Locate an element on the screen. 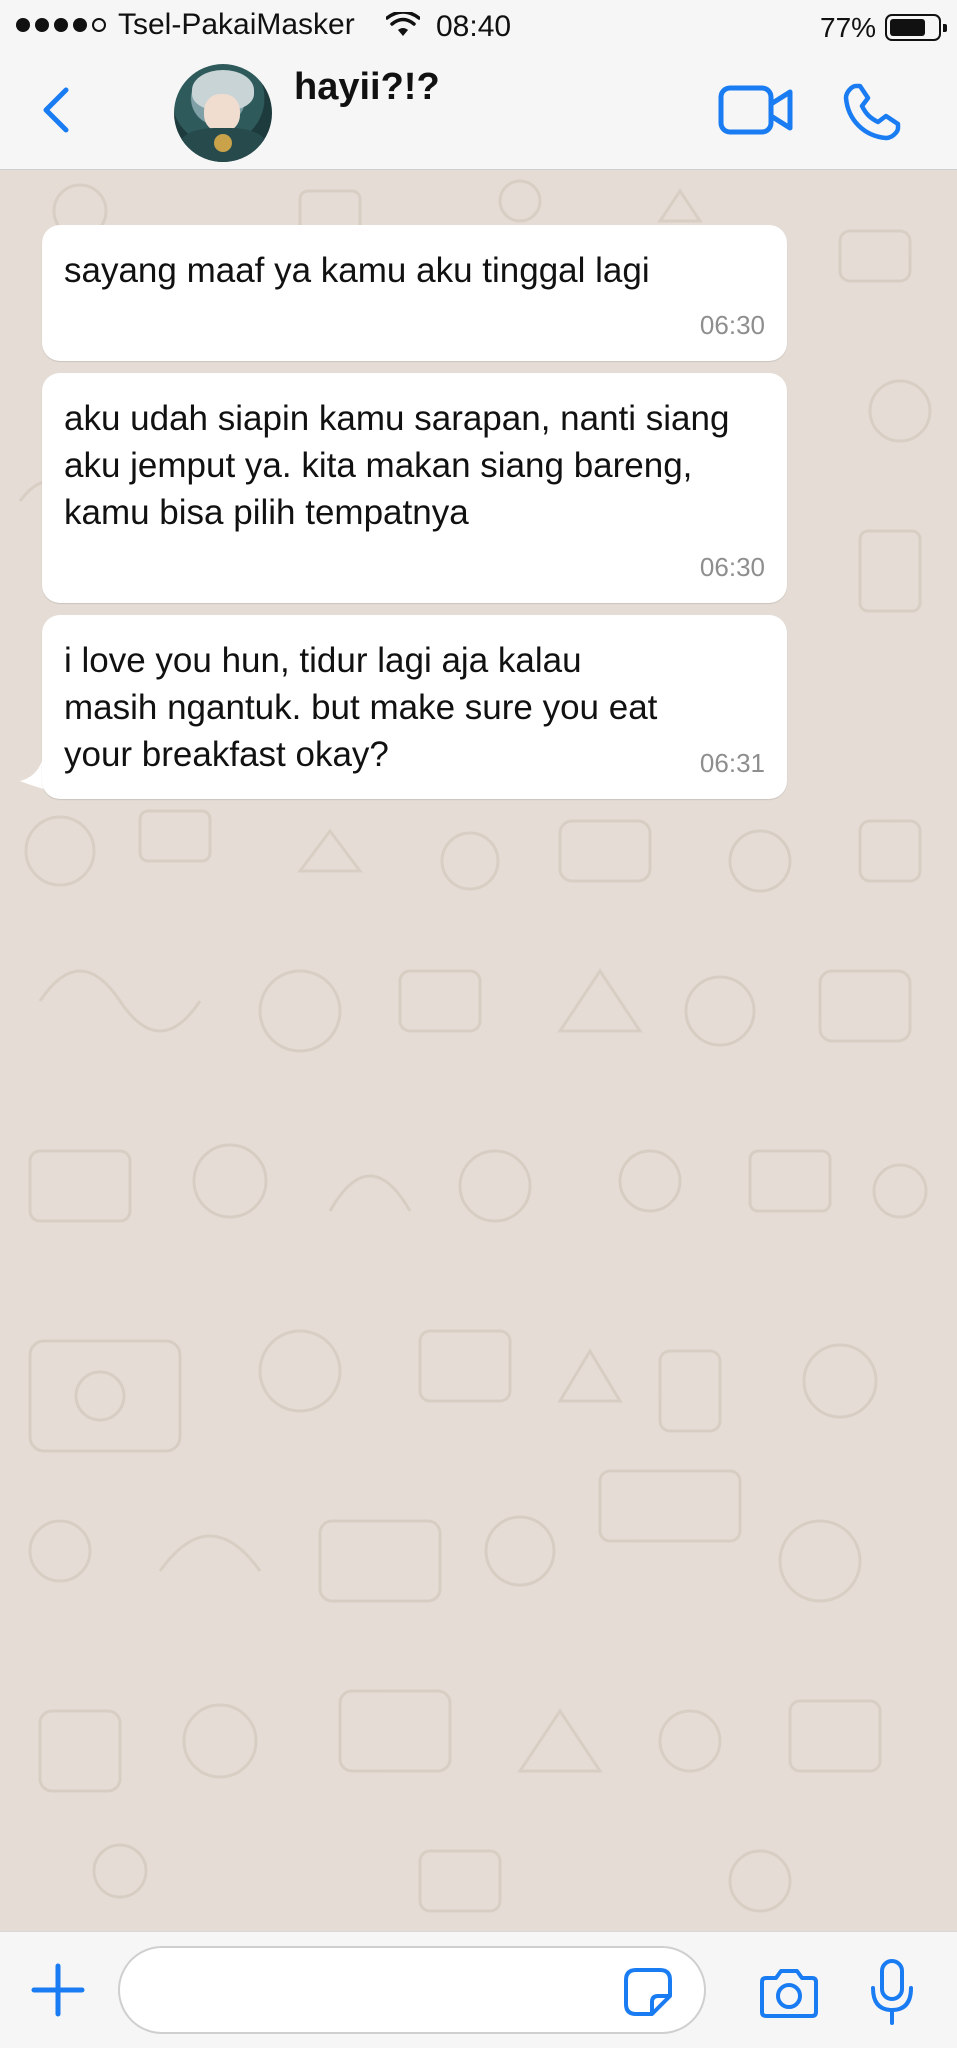  wifi-icon is located at coordinates (403, 28).